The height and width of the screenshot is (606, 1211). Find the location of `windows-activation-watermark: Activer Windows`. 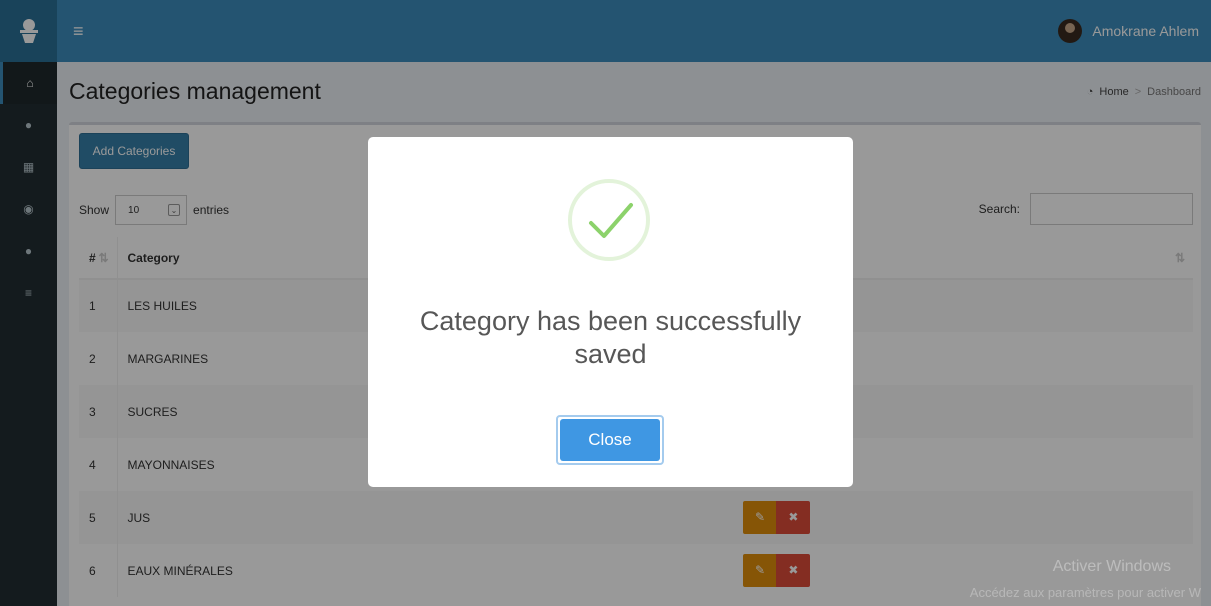

windows-activation-watermark: Activer Windows is located at coordinates (1111, 566).